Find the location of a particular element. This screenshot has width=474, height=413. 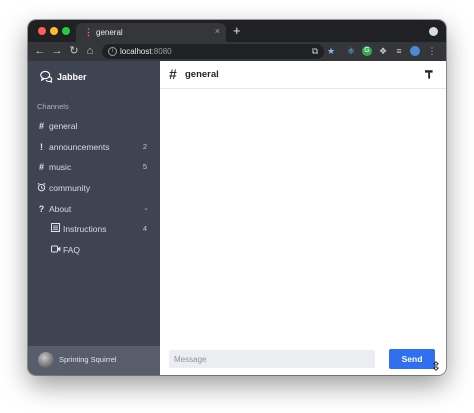

sidebar-item-instructions: Instructions 4 is located at coordinates (94, 229).